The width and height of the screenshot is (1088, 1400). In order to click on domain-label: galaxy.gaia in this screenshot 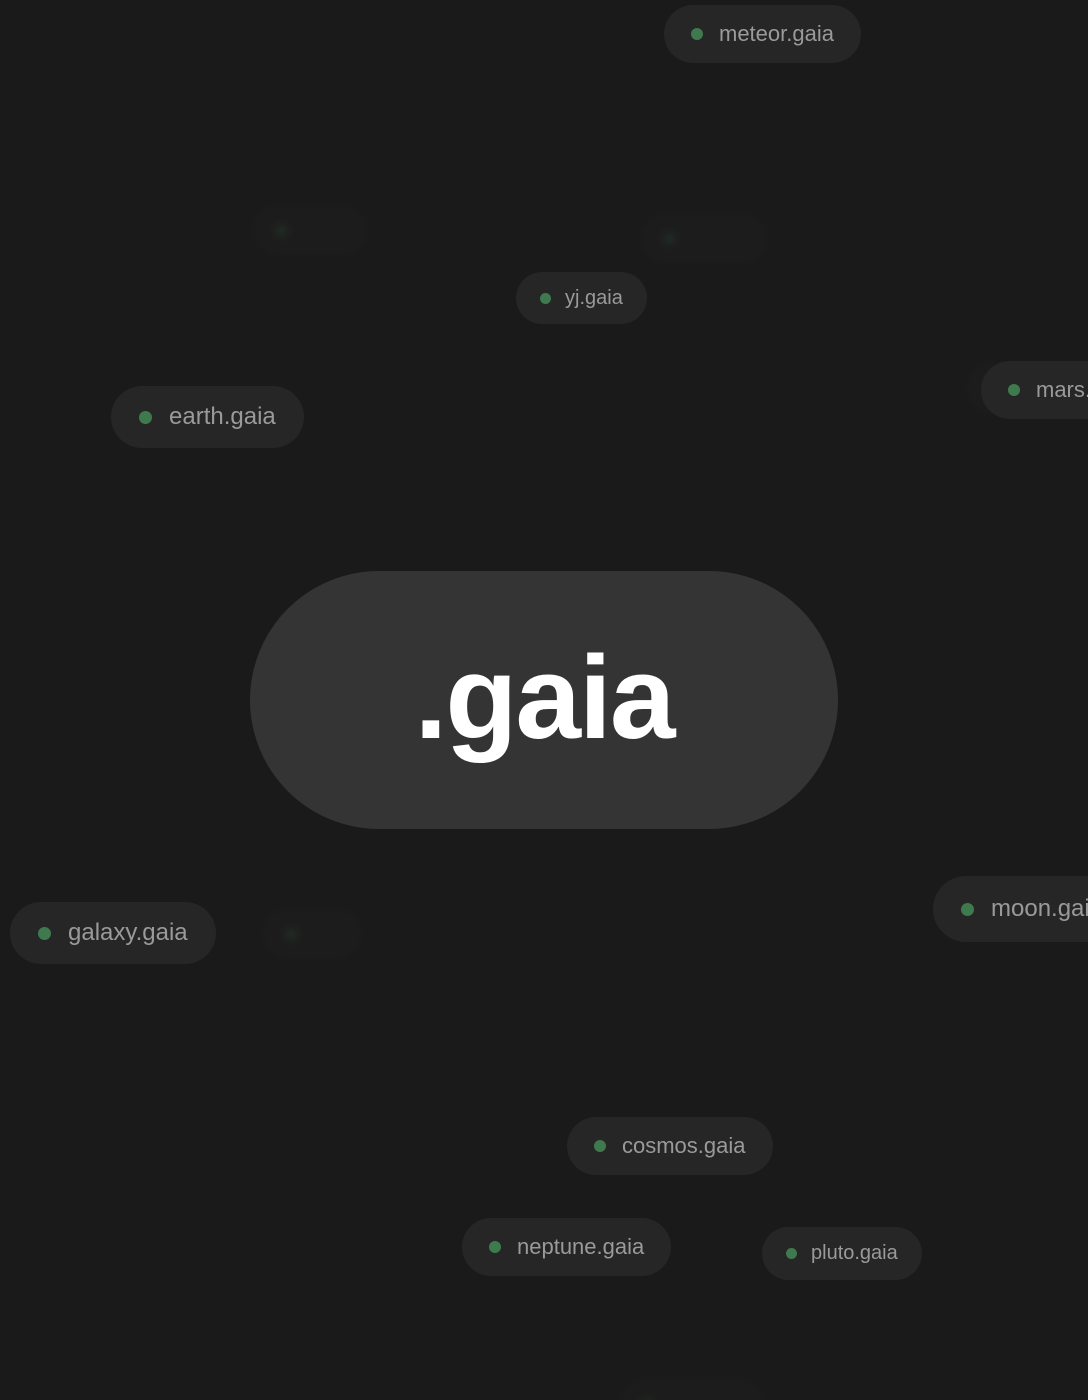, I will do `click(128, 932)`.